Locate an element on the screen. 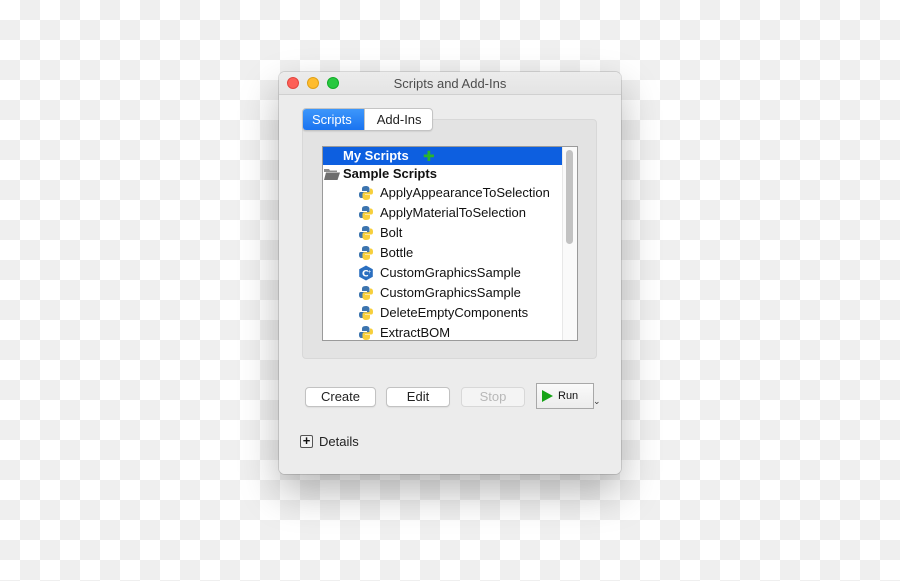 This screenshot has width=900, height=581. script-label: DeleteEmptyComponents is located at coordinates (454, 312).